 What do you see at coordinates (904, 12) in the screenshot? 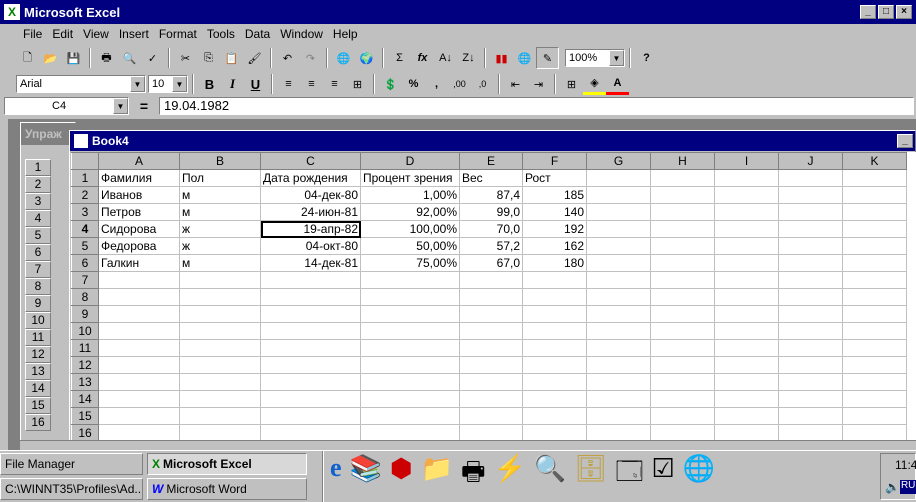
I see `close-button: ×` at bounding box center [904, 12].